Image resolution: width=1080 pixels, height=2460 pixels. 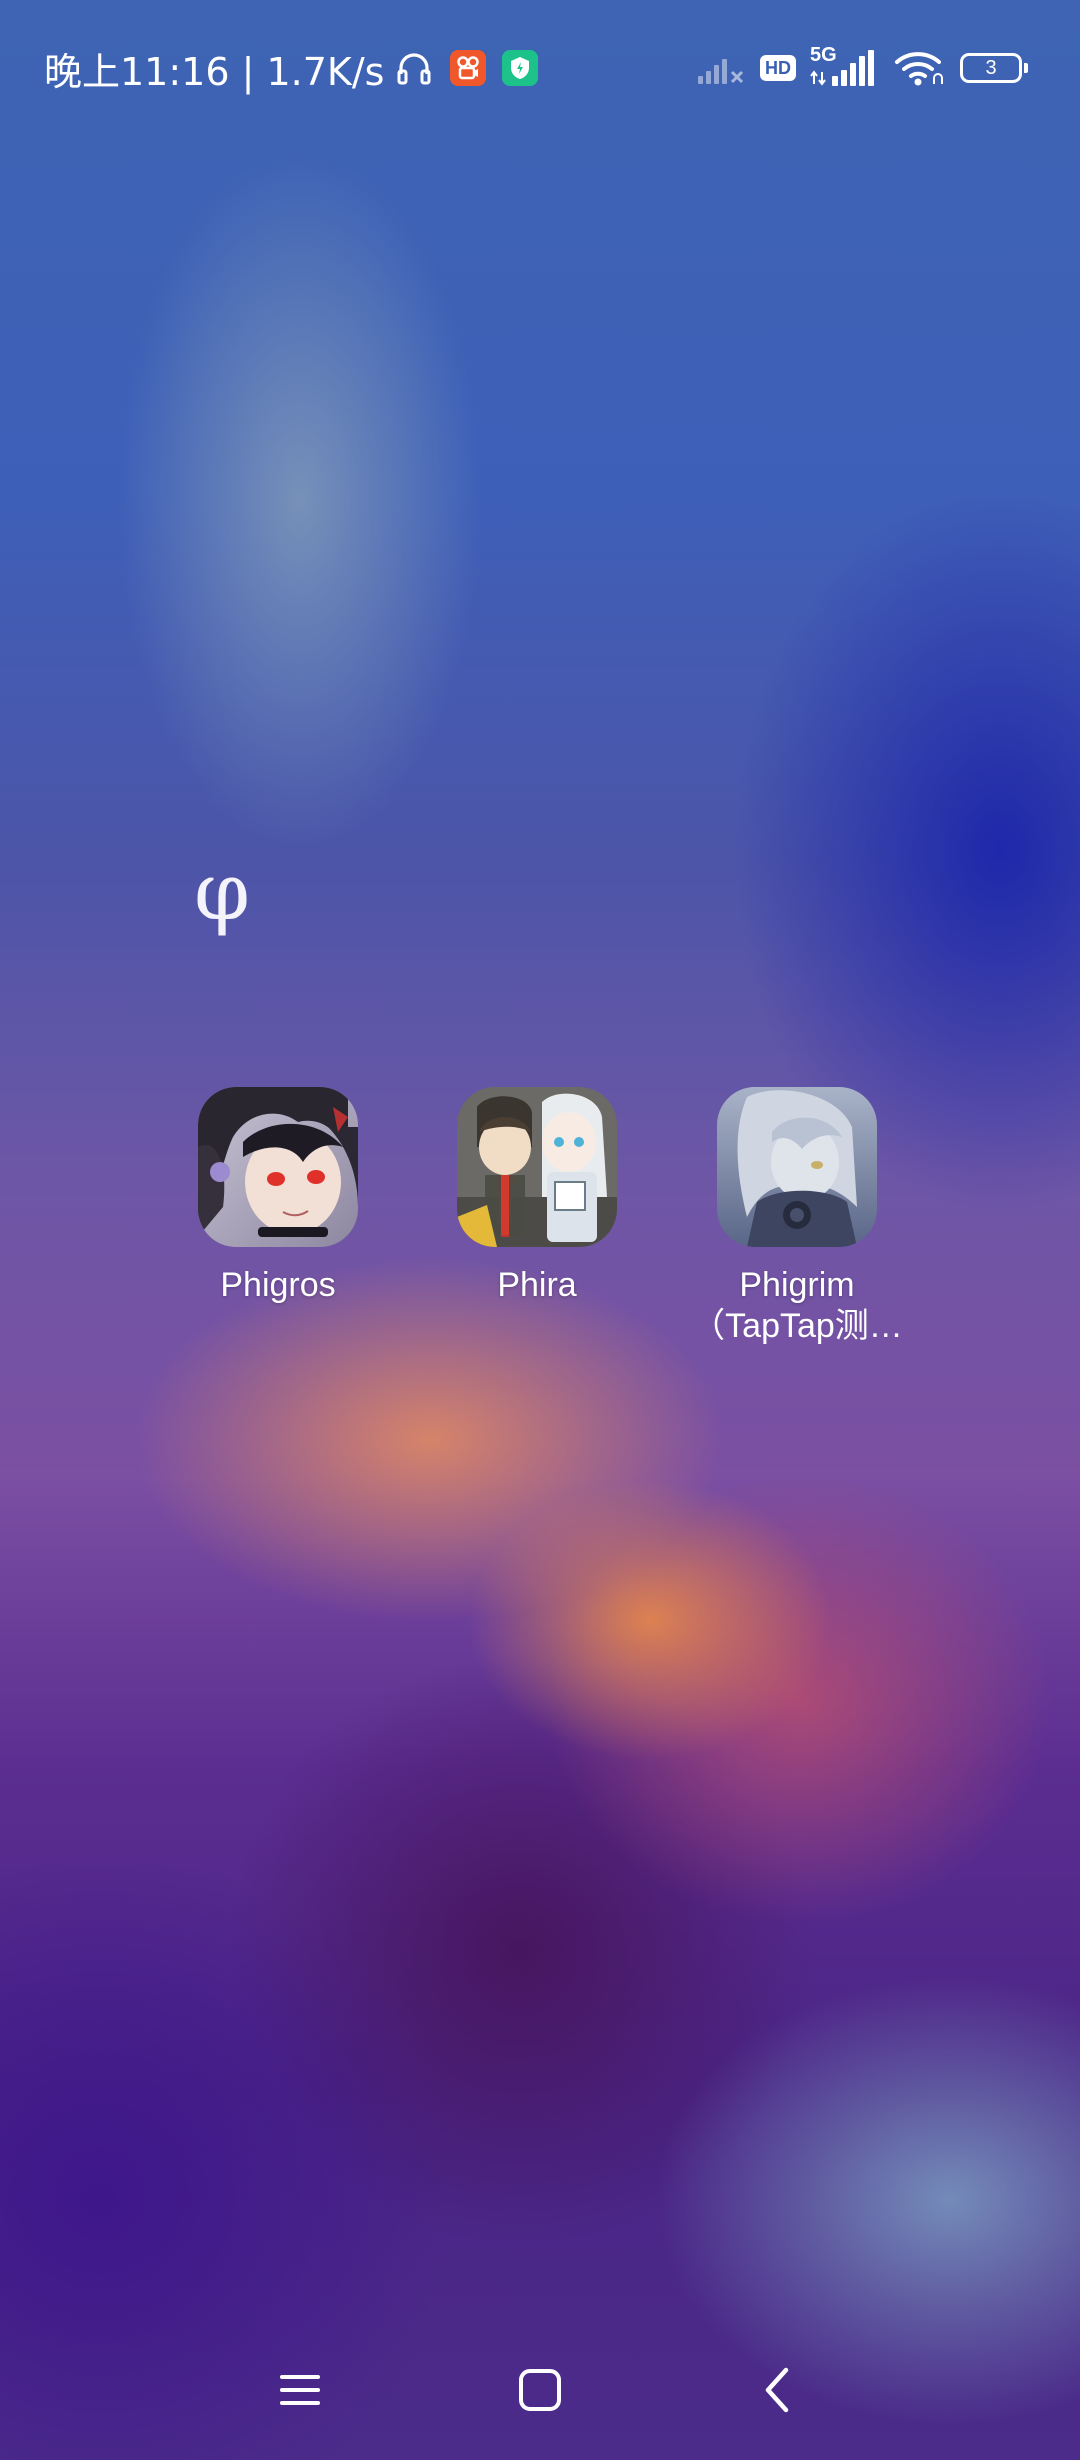 I want to click on back-icon, so click(x=777, y=2390).